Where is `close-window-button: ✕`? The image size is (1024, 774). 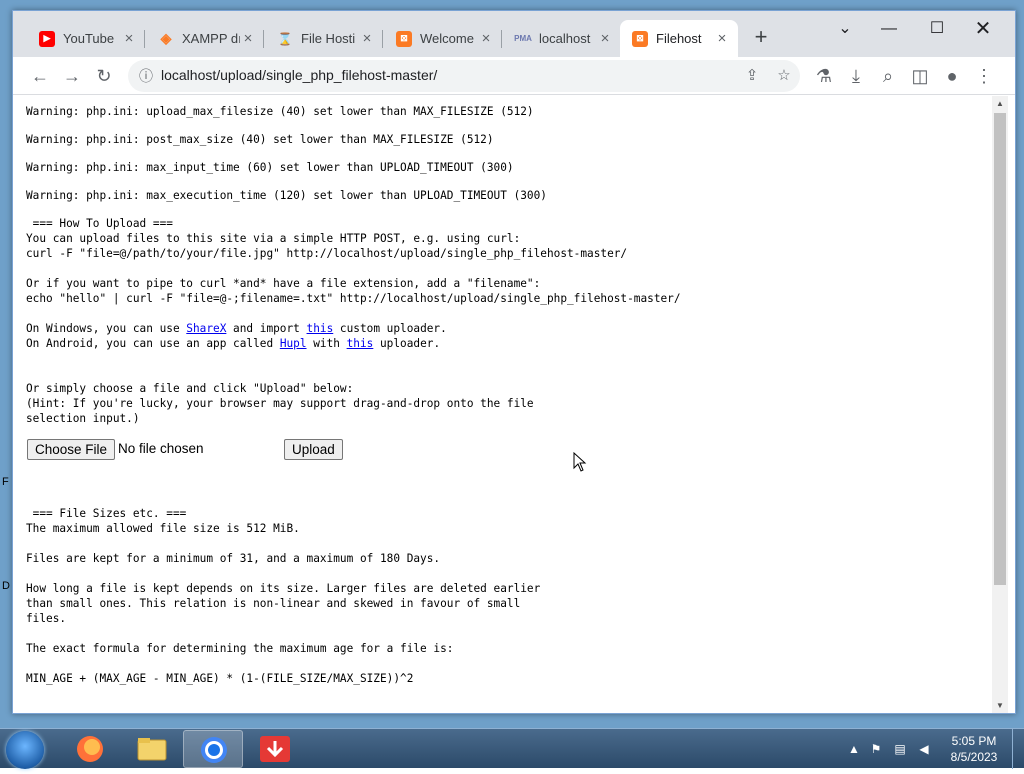 close-window-button: ✕ is located at coordinates (983, 29).